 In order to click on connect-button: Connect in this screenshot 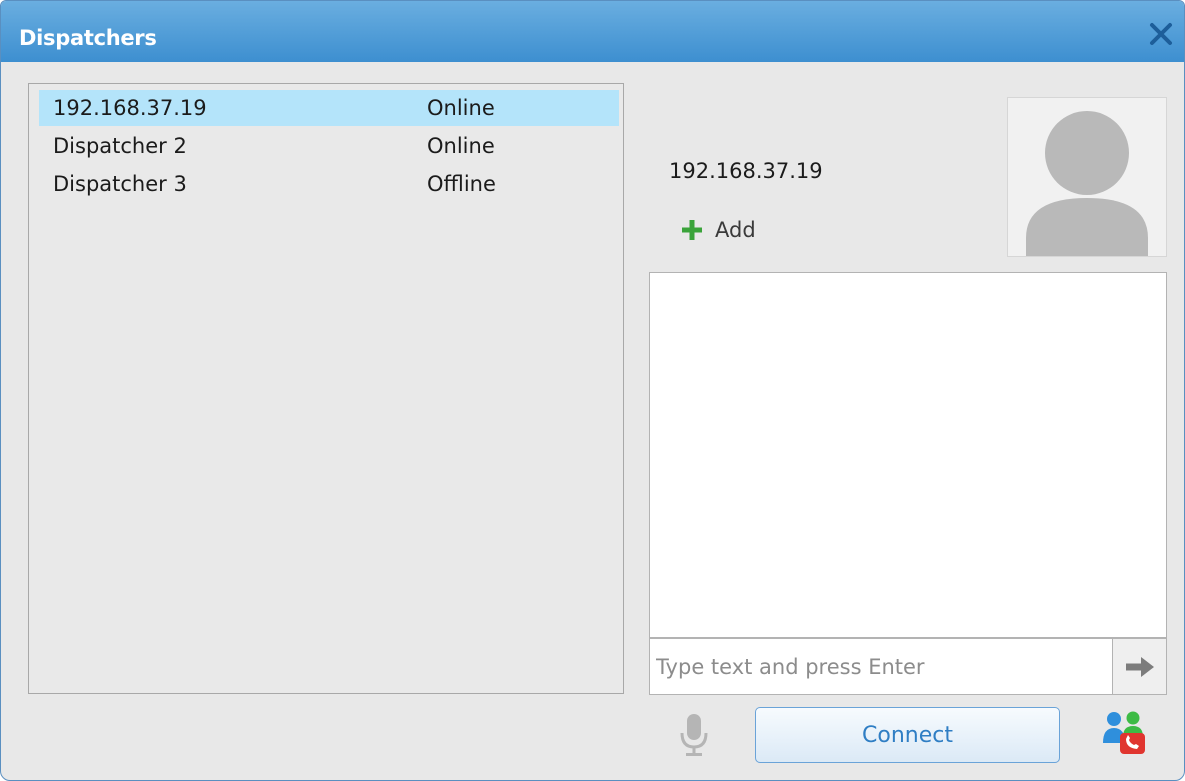, I will do `click(907, 735)`.